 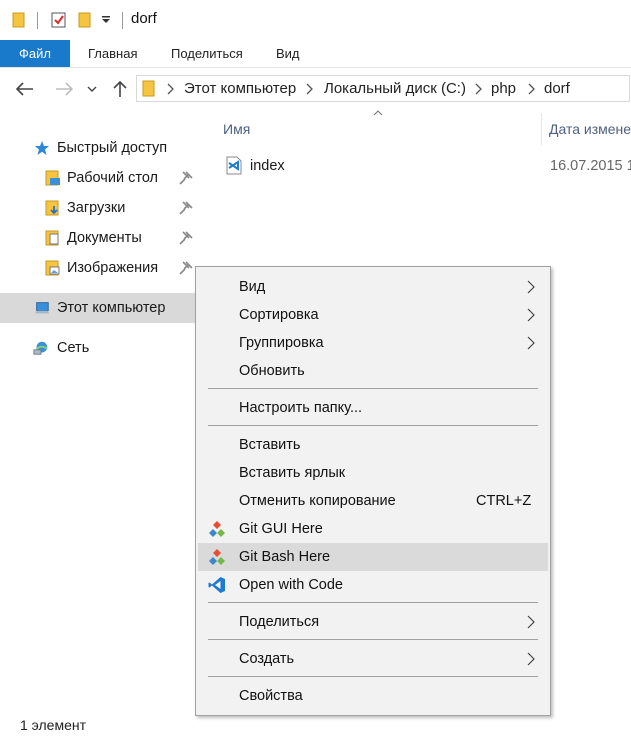 What do you see at coordinates (288, 53) in the screenshot?
I see `tab-view: Вид` at bounding box center [288, 53].